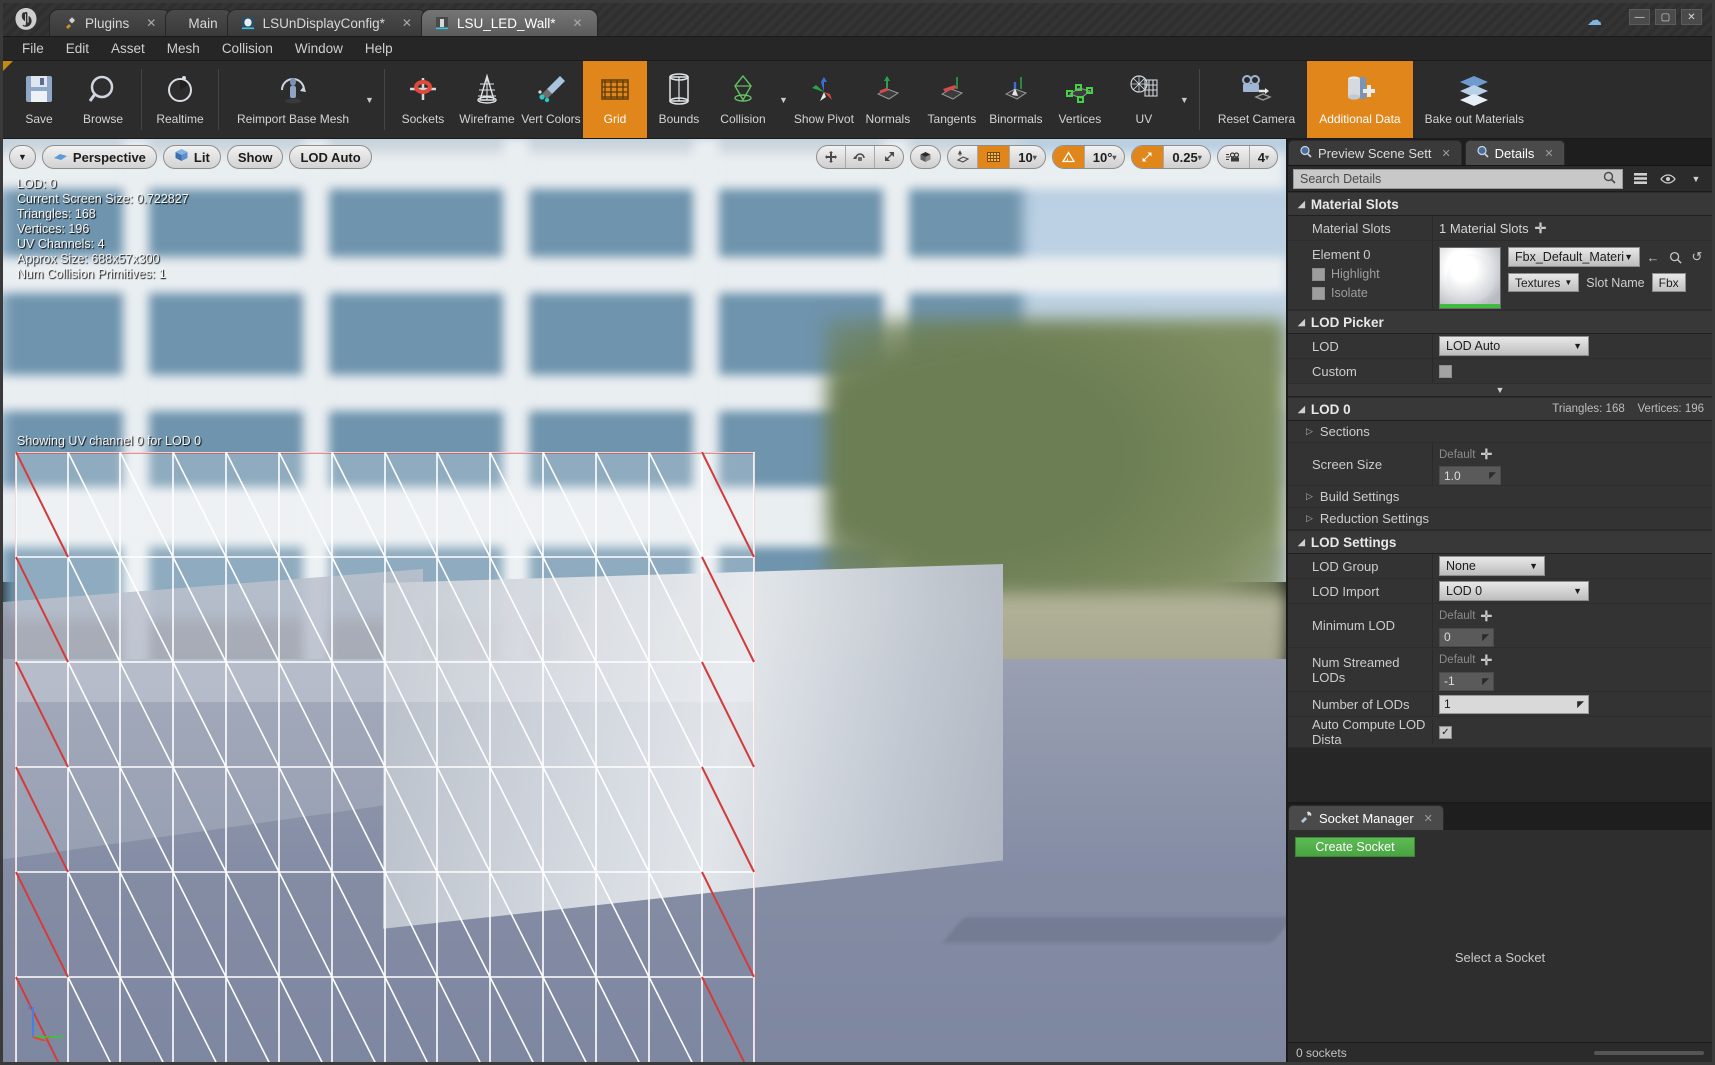 This screenshot has width=1715, height=1065. Describe the element at coordinates (128, 48) in the screenshot. I see `menu-asset: Asset` at that location.